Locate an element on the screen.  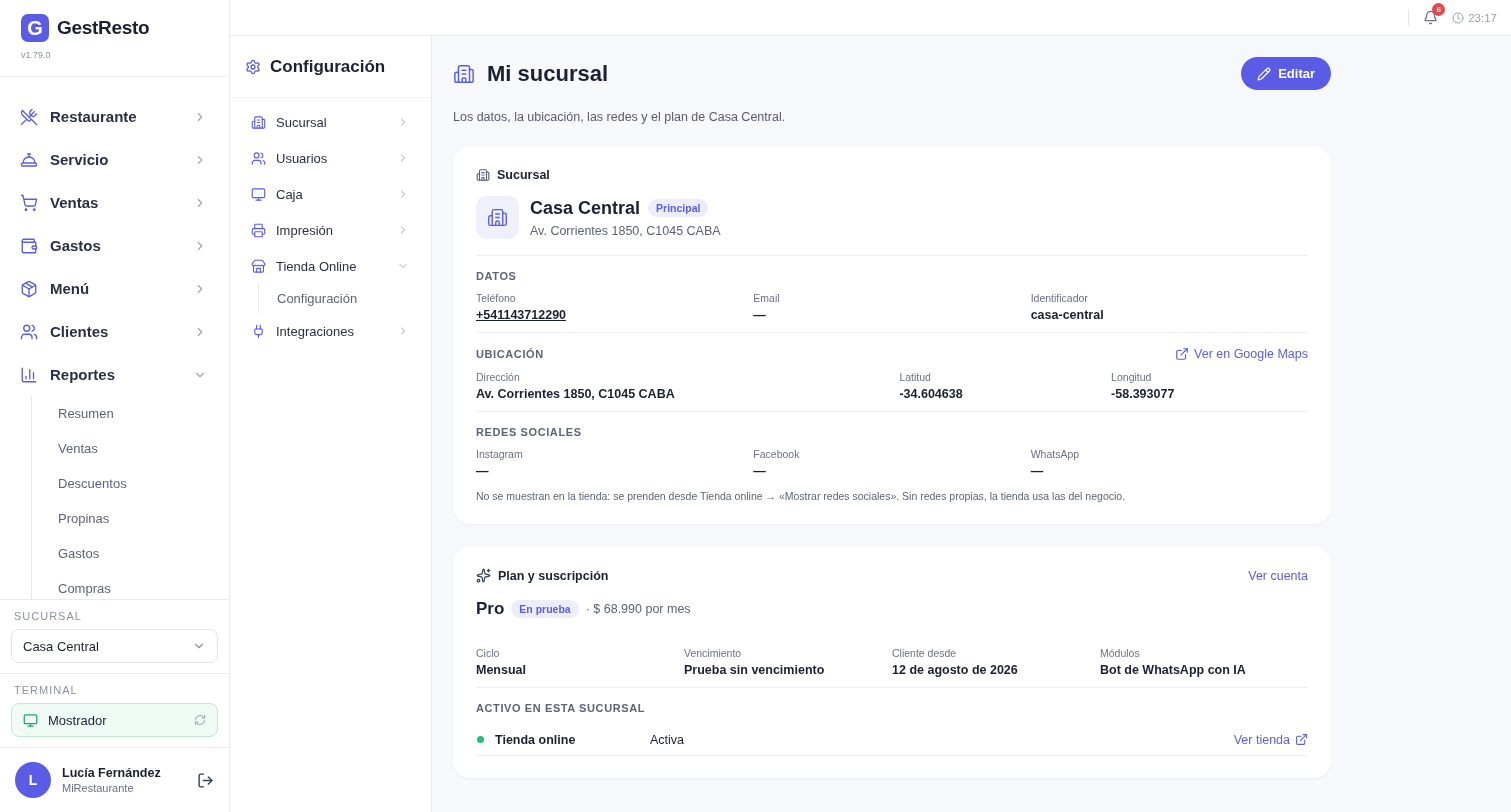
sidebar-item: Menú is located at coordinates (113, 288).